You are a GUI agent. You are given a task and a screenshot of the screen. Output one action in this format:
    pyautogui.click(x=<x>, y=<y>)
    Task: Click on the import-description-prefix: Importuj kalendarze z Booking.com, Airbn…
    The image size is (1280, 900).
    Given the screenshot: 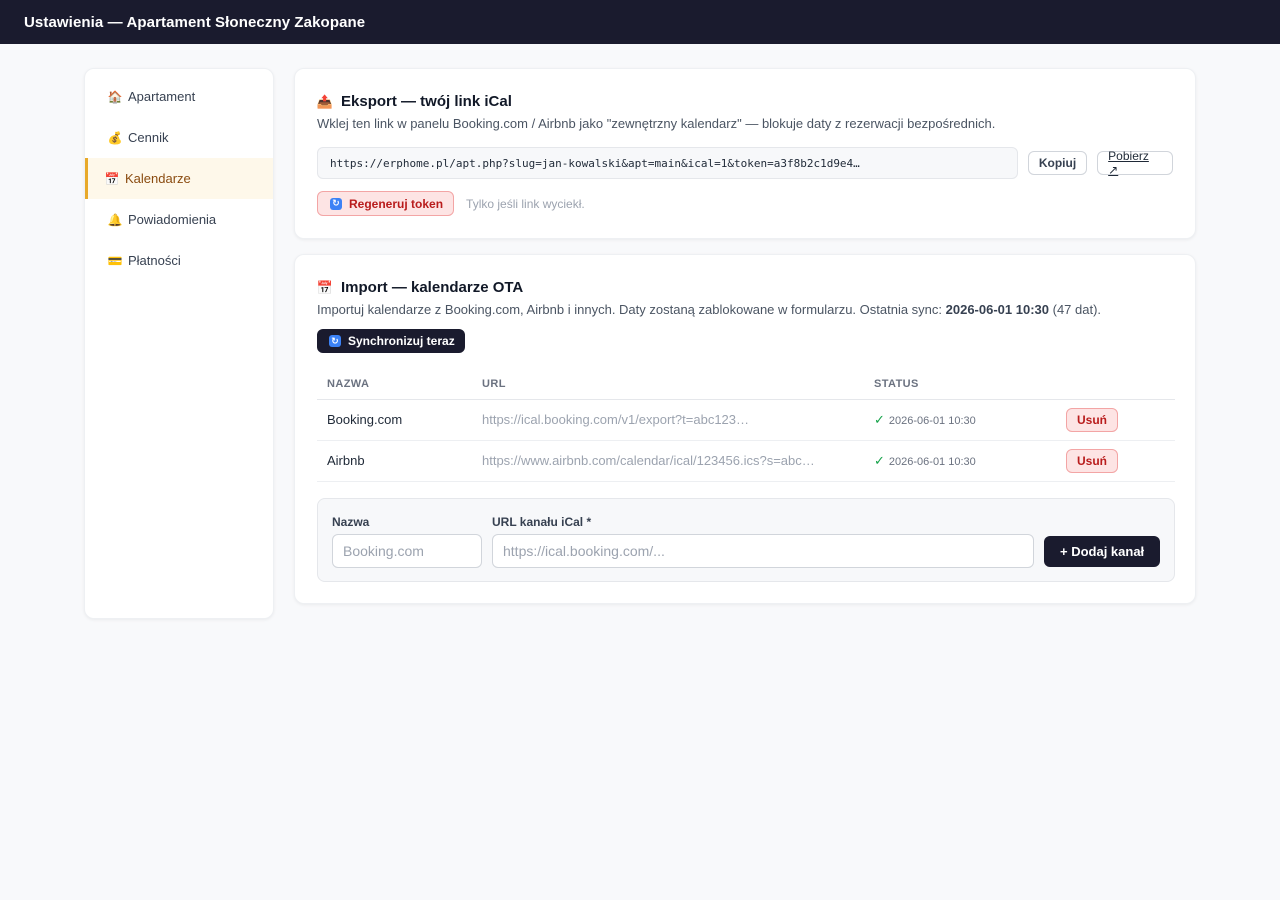 What is the action you would take?
    pyautogui.click(x=631, y=309)
    